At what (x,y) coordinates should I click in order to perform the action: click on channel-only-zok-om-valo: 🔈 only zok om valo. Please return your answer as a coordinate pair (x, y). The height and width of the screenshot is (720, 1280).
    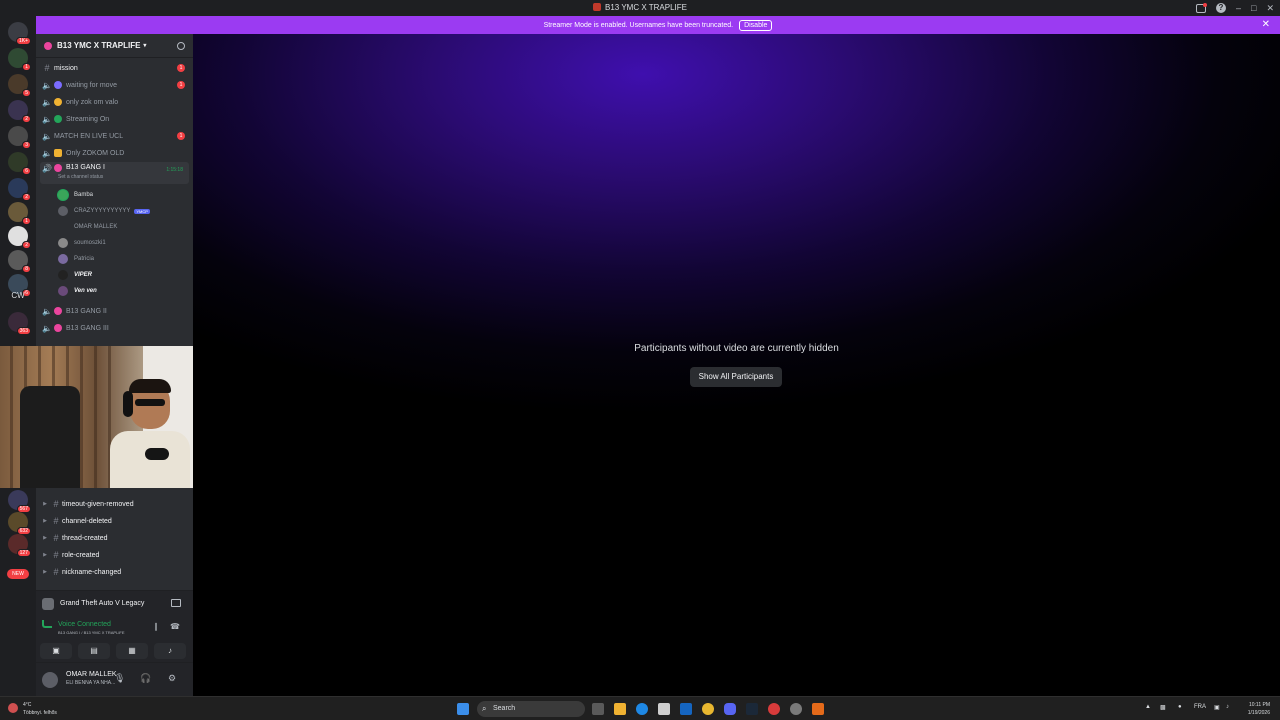
    Looking at the image, I should click on (114, 102).